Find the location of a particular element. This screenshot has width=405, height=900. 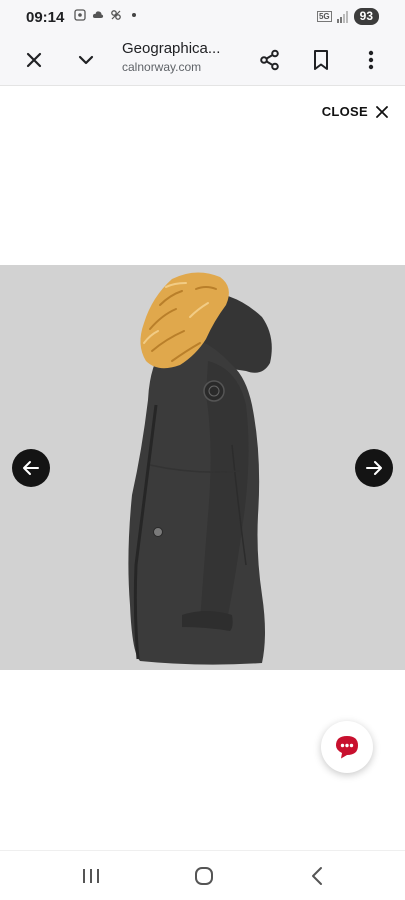

recents-button is located at coordinates (91, 876).